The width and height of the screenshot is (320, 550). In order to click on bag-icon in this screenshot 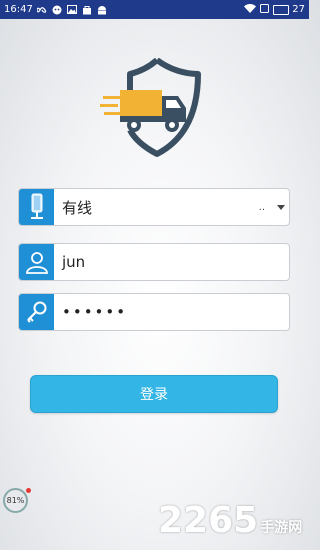, I will do `click(87, 9)`.